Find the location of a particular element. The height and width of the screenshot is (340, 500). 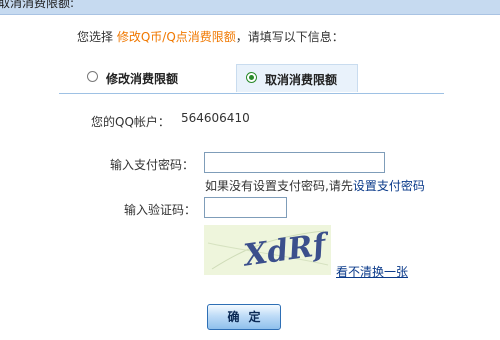

captcha-input is located at coordinates (245, 207).